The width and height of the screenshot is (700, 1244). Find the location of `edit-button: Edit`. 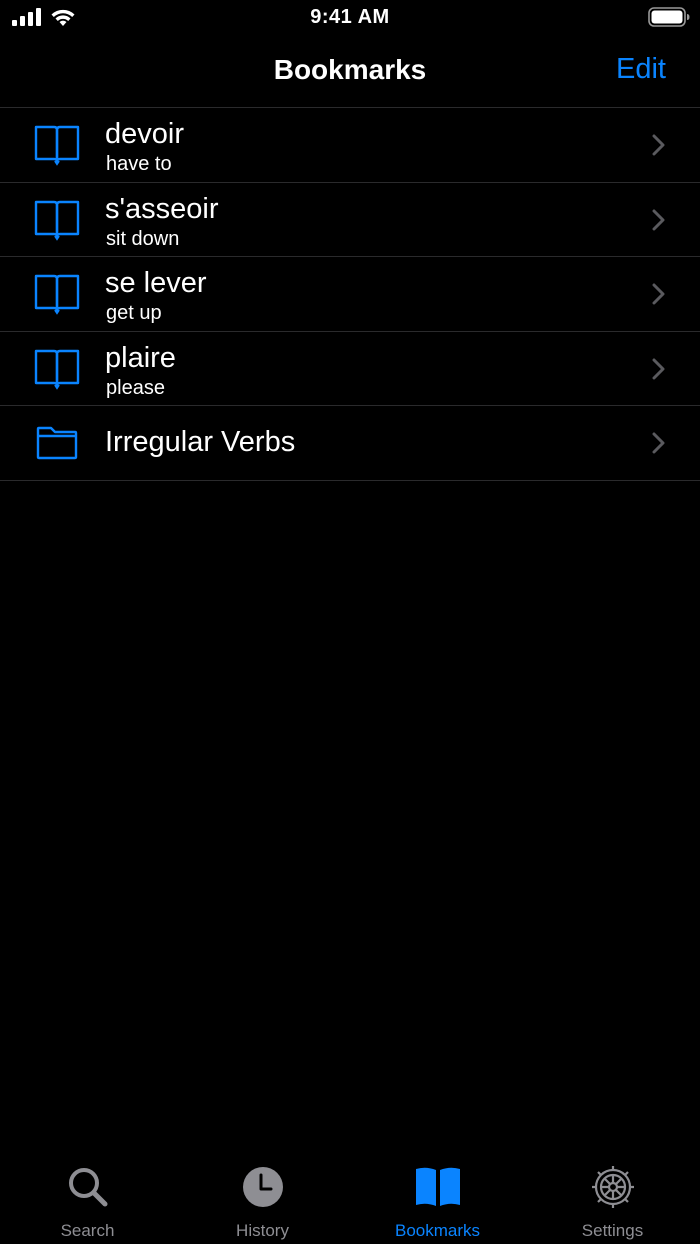

edit-button: Edit is located at coordinates (641, 69).